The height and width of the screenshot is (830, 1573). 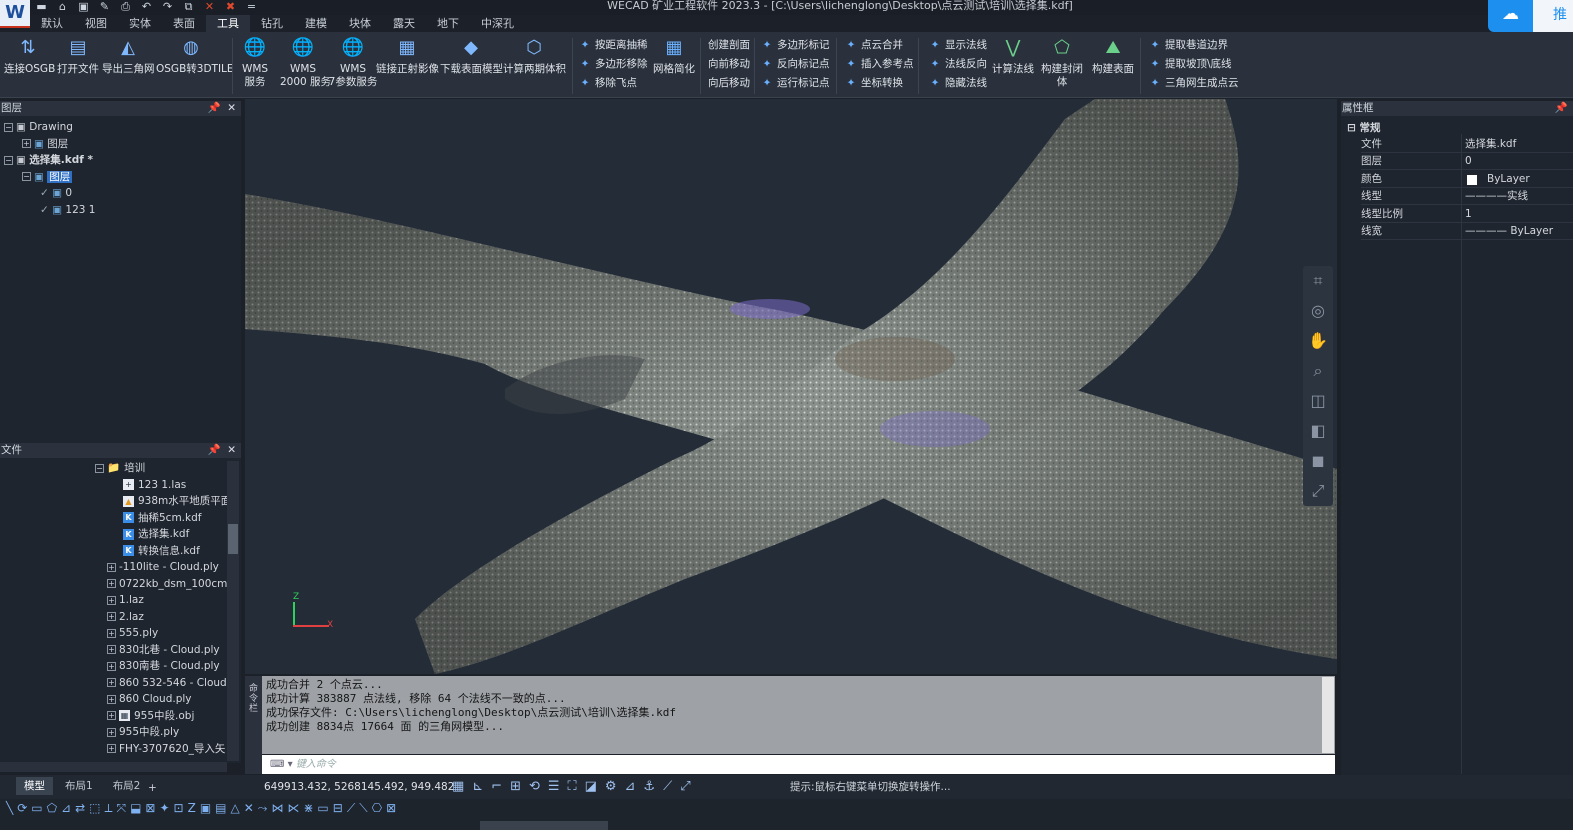 I want to click on ribbon-col3-button-1: ✦ 反向标记点, so click(x=795, y=64).